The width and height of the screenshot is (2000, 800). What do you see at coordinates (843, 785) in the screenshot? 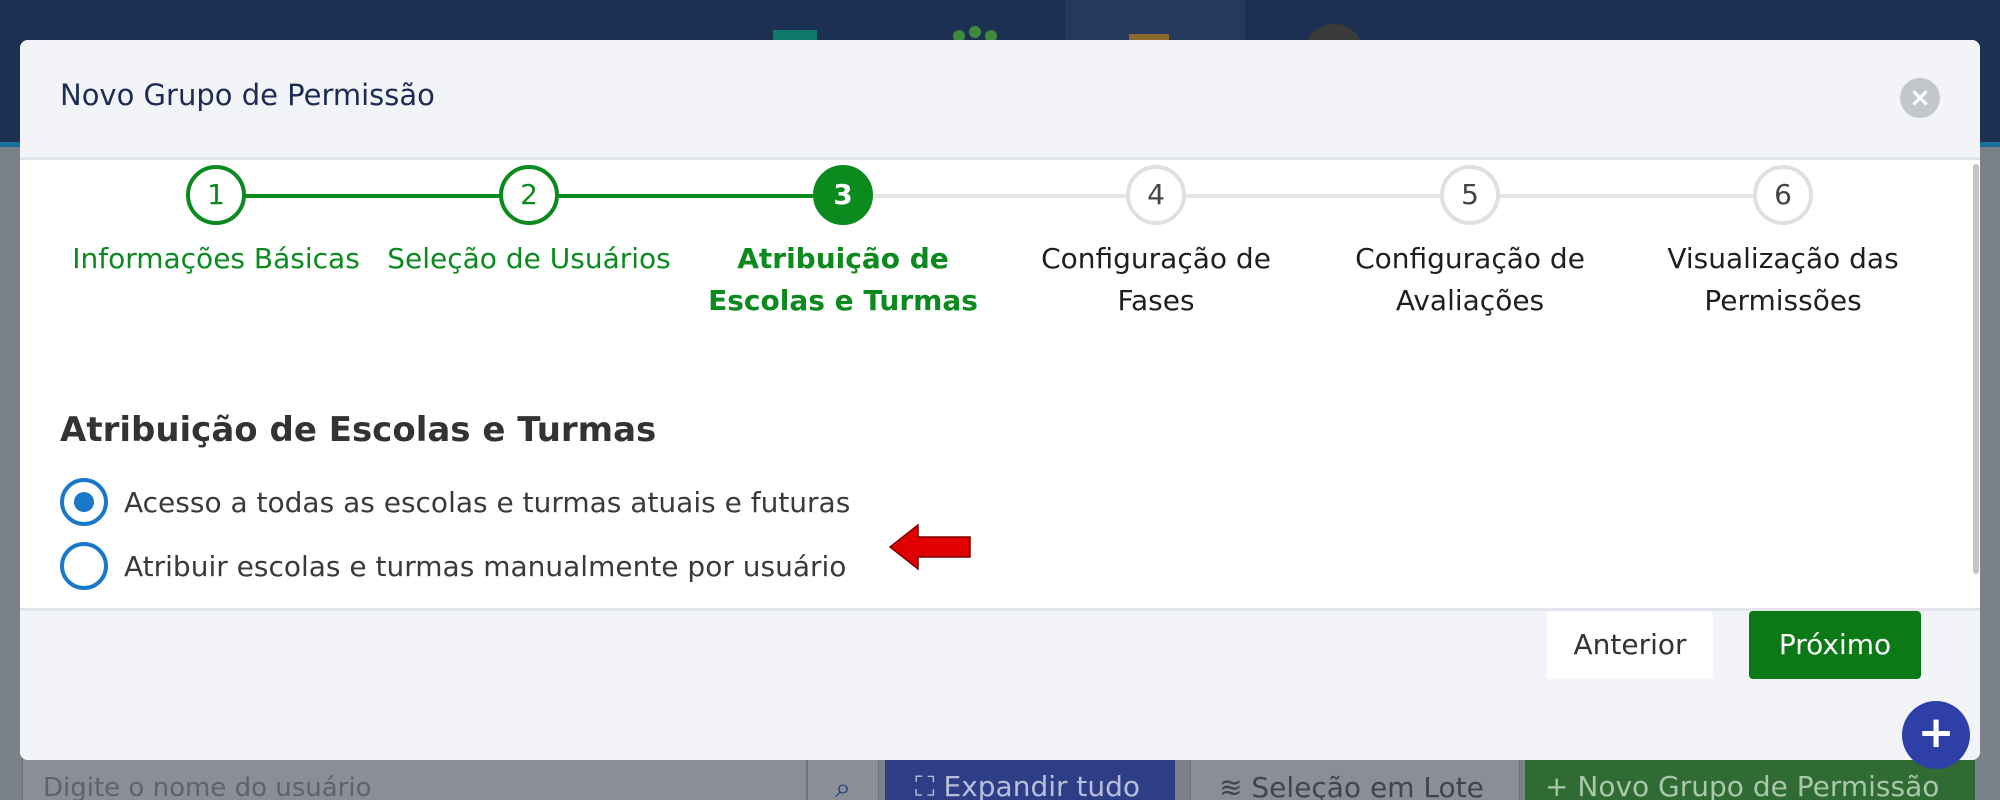
I see `search-icon: ⌕` at bounding box center [843, 785].